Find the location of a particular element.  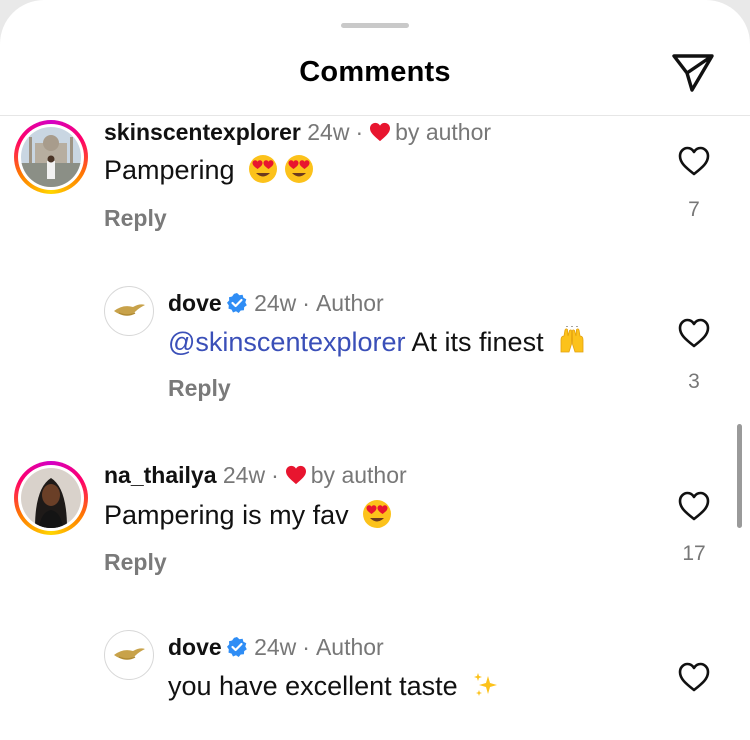

comment-text: Pampering is located at coordinates (169, 170).